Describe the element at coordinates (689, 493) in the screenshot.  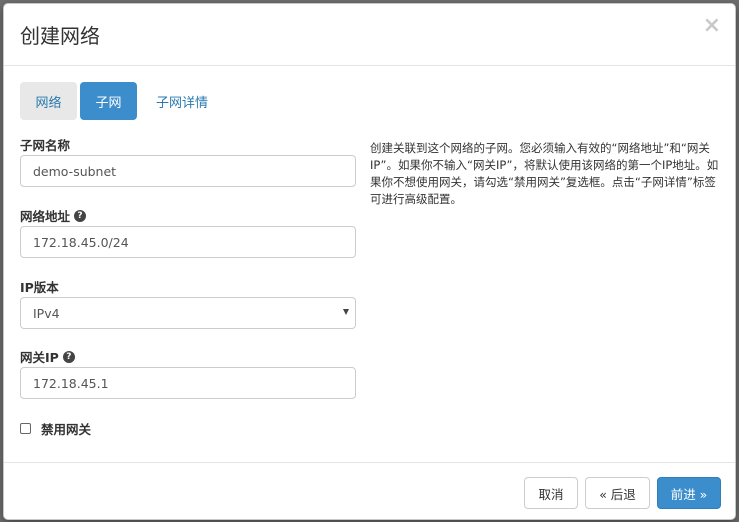
I see `next-button: 前进 »` at that location.